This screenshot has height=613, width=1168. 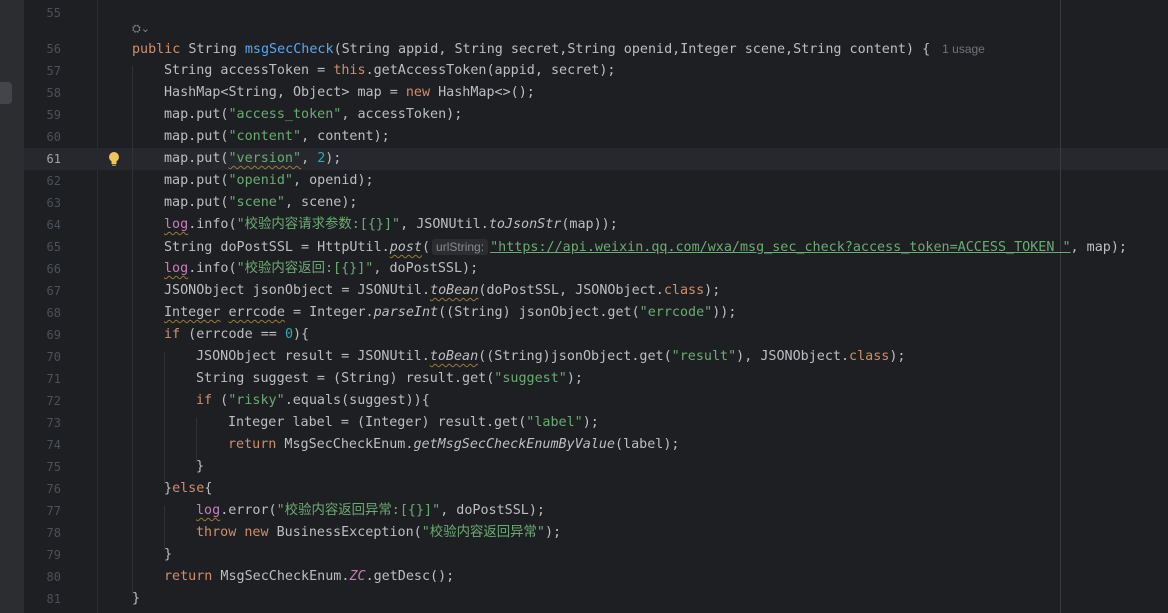 I want to click on usage-hint: 1 usage, so click(x=963, y=49).